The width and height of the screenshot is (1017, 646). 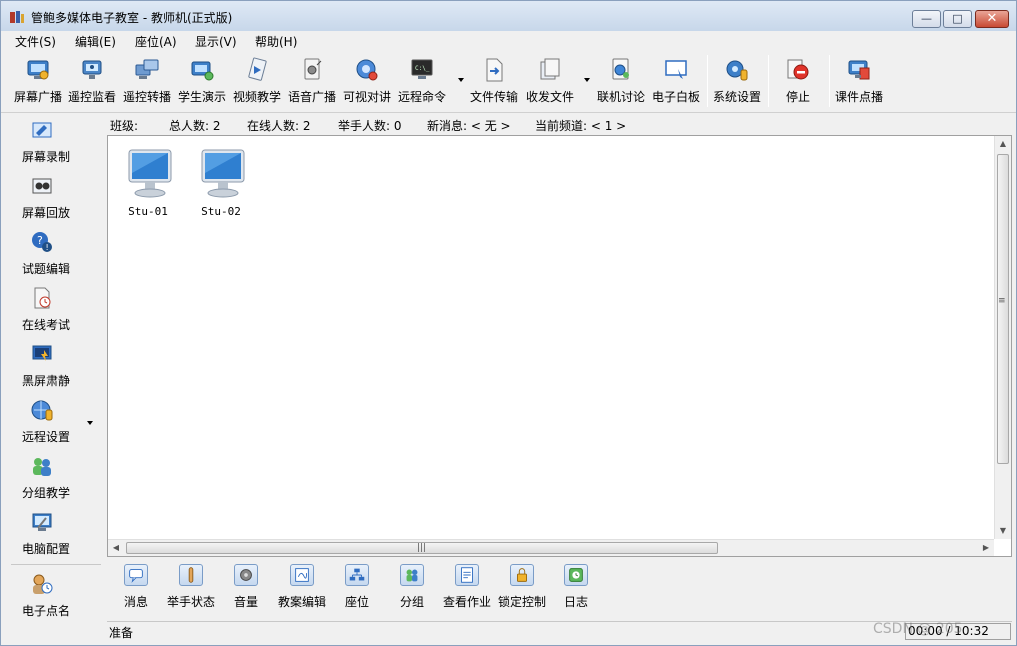 I want to click on left-panel-label: 屏幕录制, so click(x=45, y=157).